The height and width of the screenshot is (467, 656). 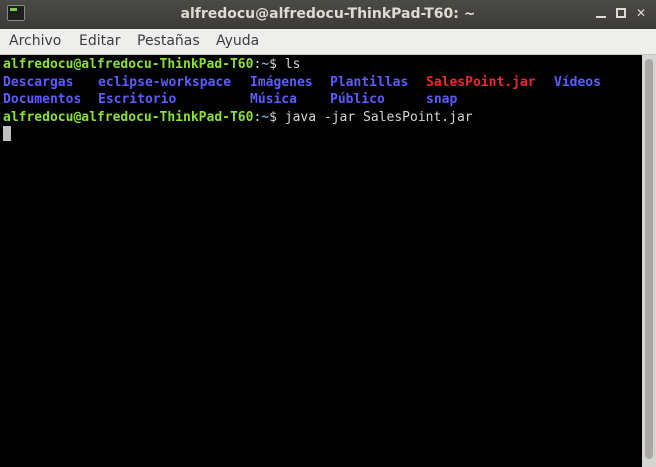 I want to click on terminal-line-1: alfredocu@alfredocu-ThinkPad-T60:~$ ls, so click(x=151, y=64).